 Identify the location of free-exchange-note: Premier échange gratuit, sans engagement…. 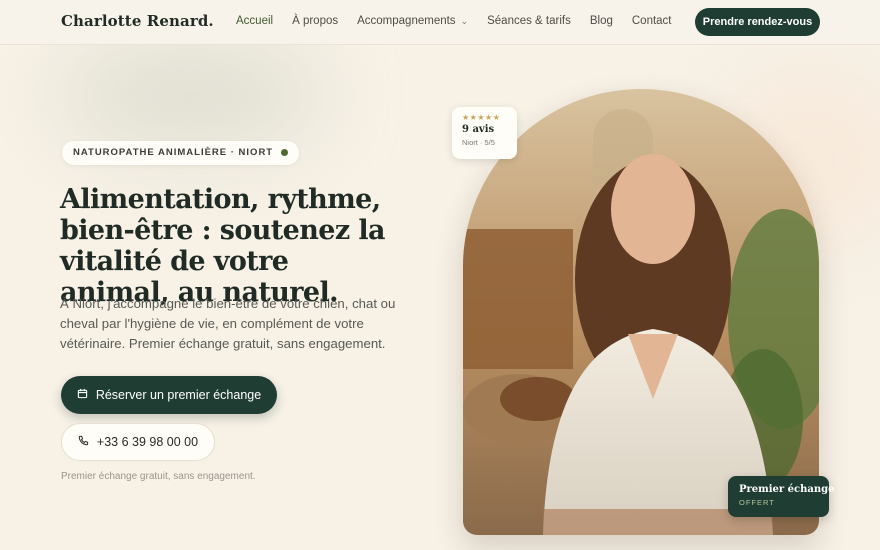
(158, 476).